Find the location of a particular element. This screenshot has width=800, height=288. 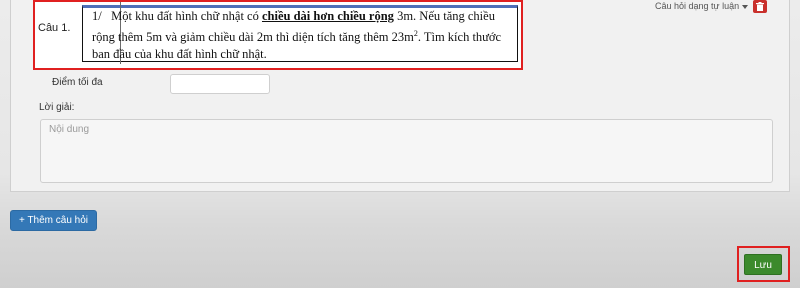

question-label: Câu 1. is located at coordinates (54, 28).